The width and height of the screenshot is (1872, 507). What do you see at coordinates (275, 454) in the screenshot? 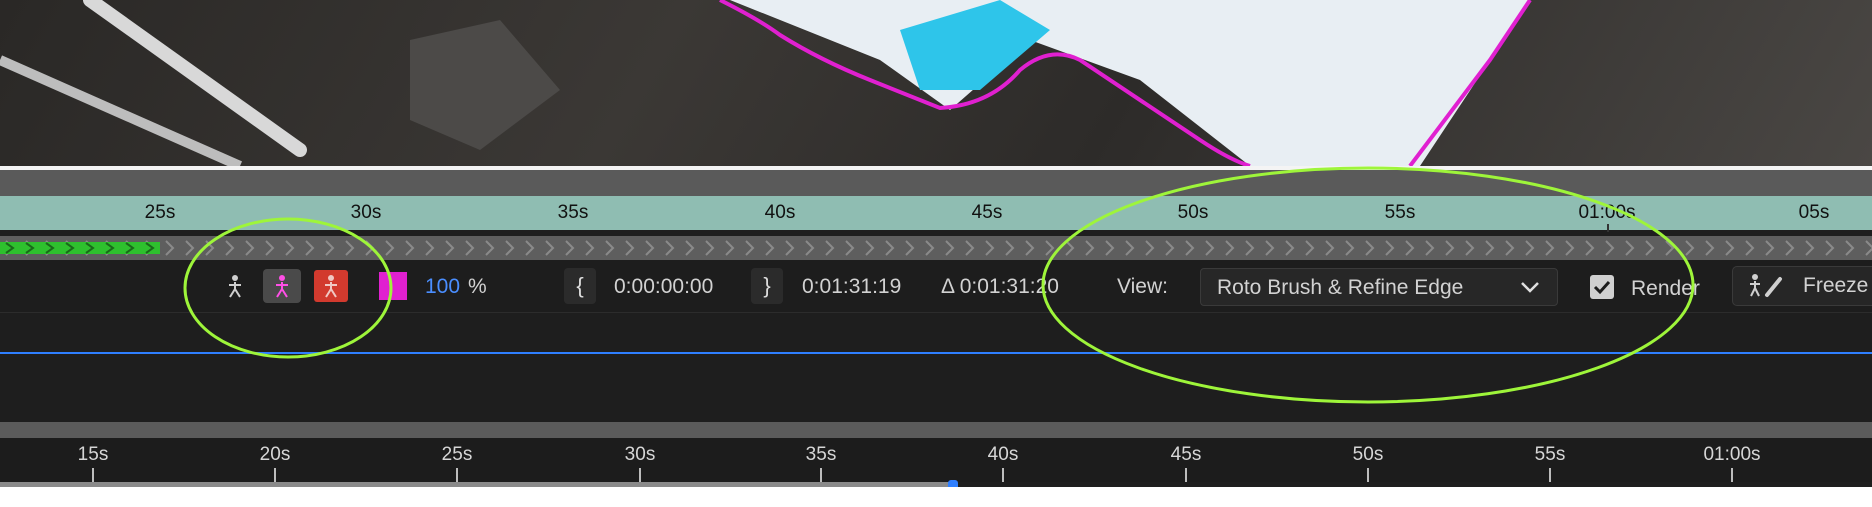
I see `ruler-label: 20s` at bounding box center [275, 454].